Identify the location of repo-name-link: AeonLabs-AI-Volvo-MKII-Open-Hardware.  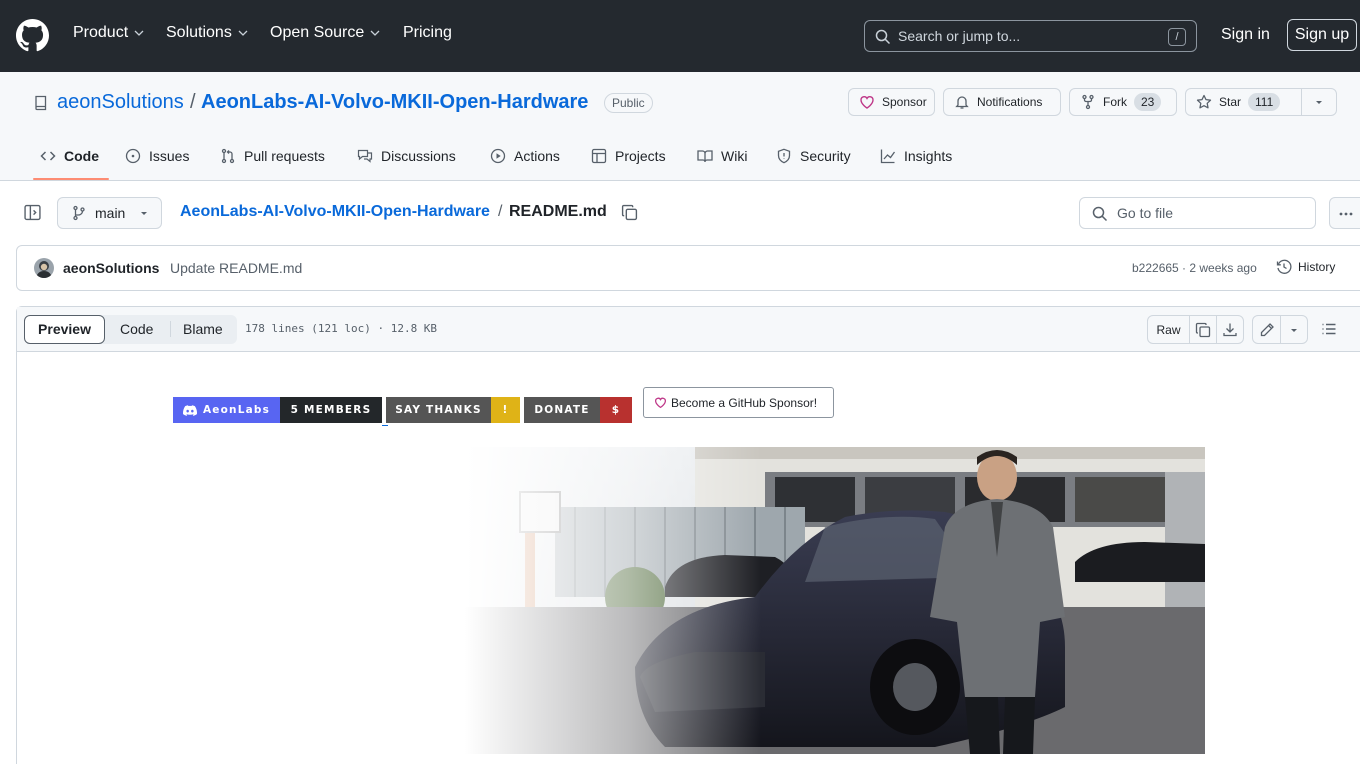
(394, 102).